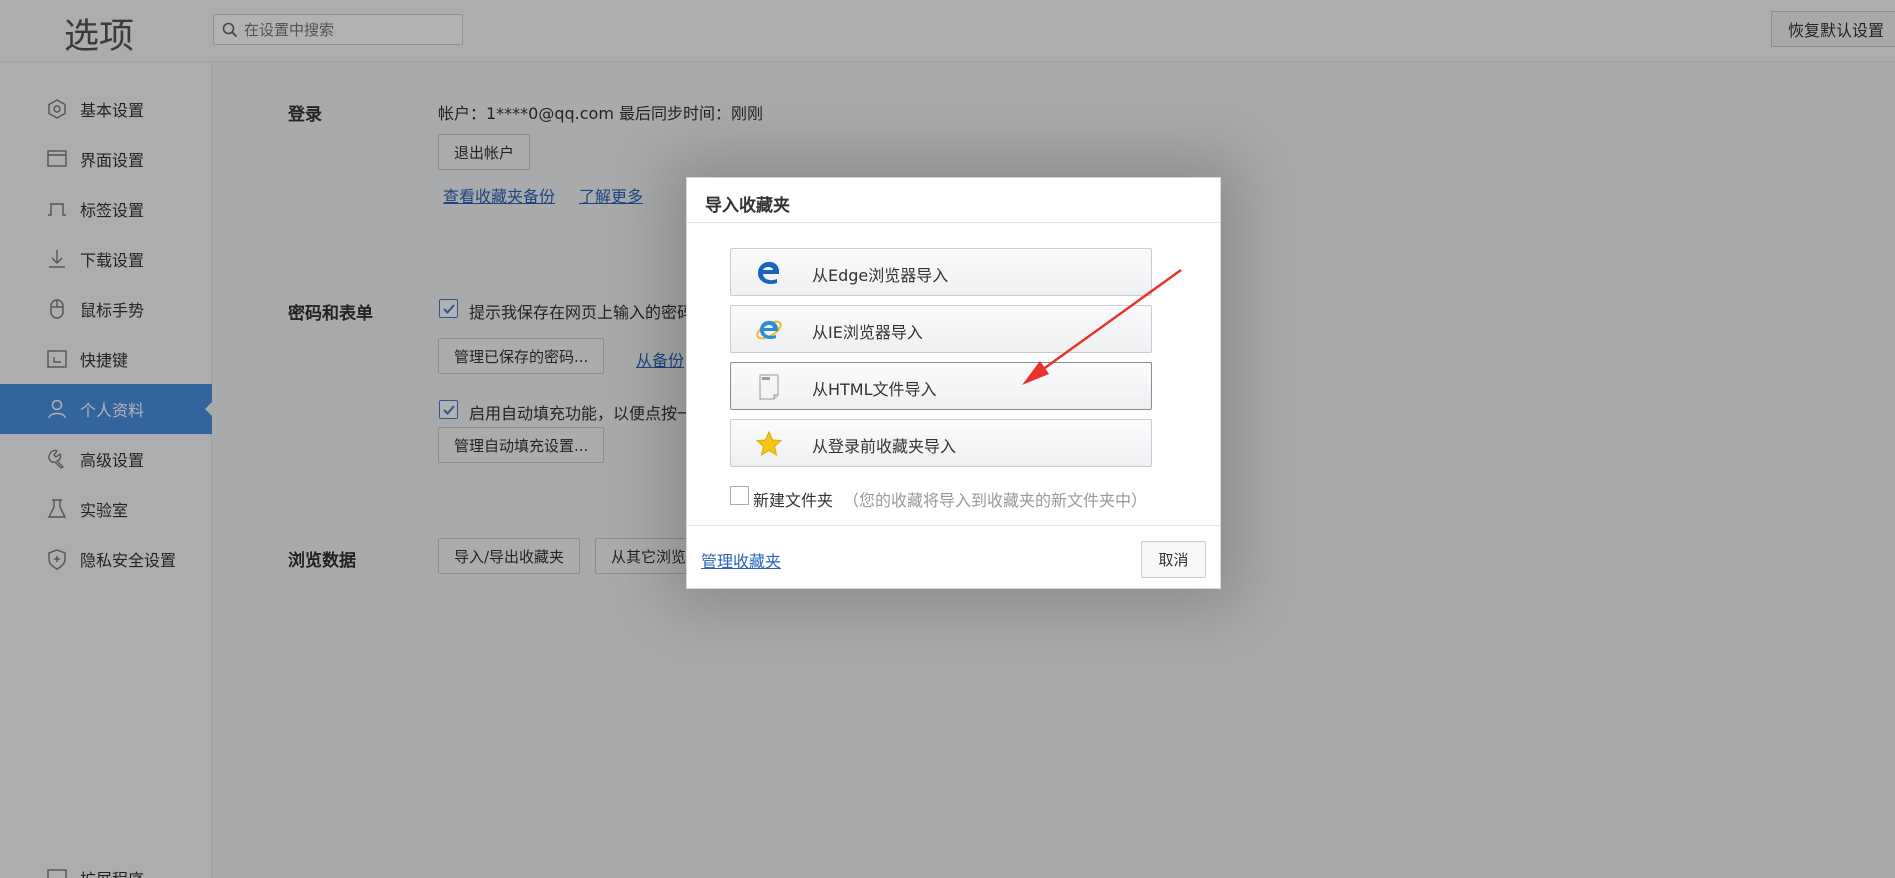 The image size is (1895, 878). What do you see at coordinates (1173, 559) in the screenshot?
I see `cancel-button: 取消` at bounding box center [1173, 559].